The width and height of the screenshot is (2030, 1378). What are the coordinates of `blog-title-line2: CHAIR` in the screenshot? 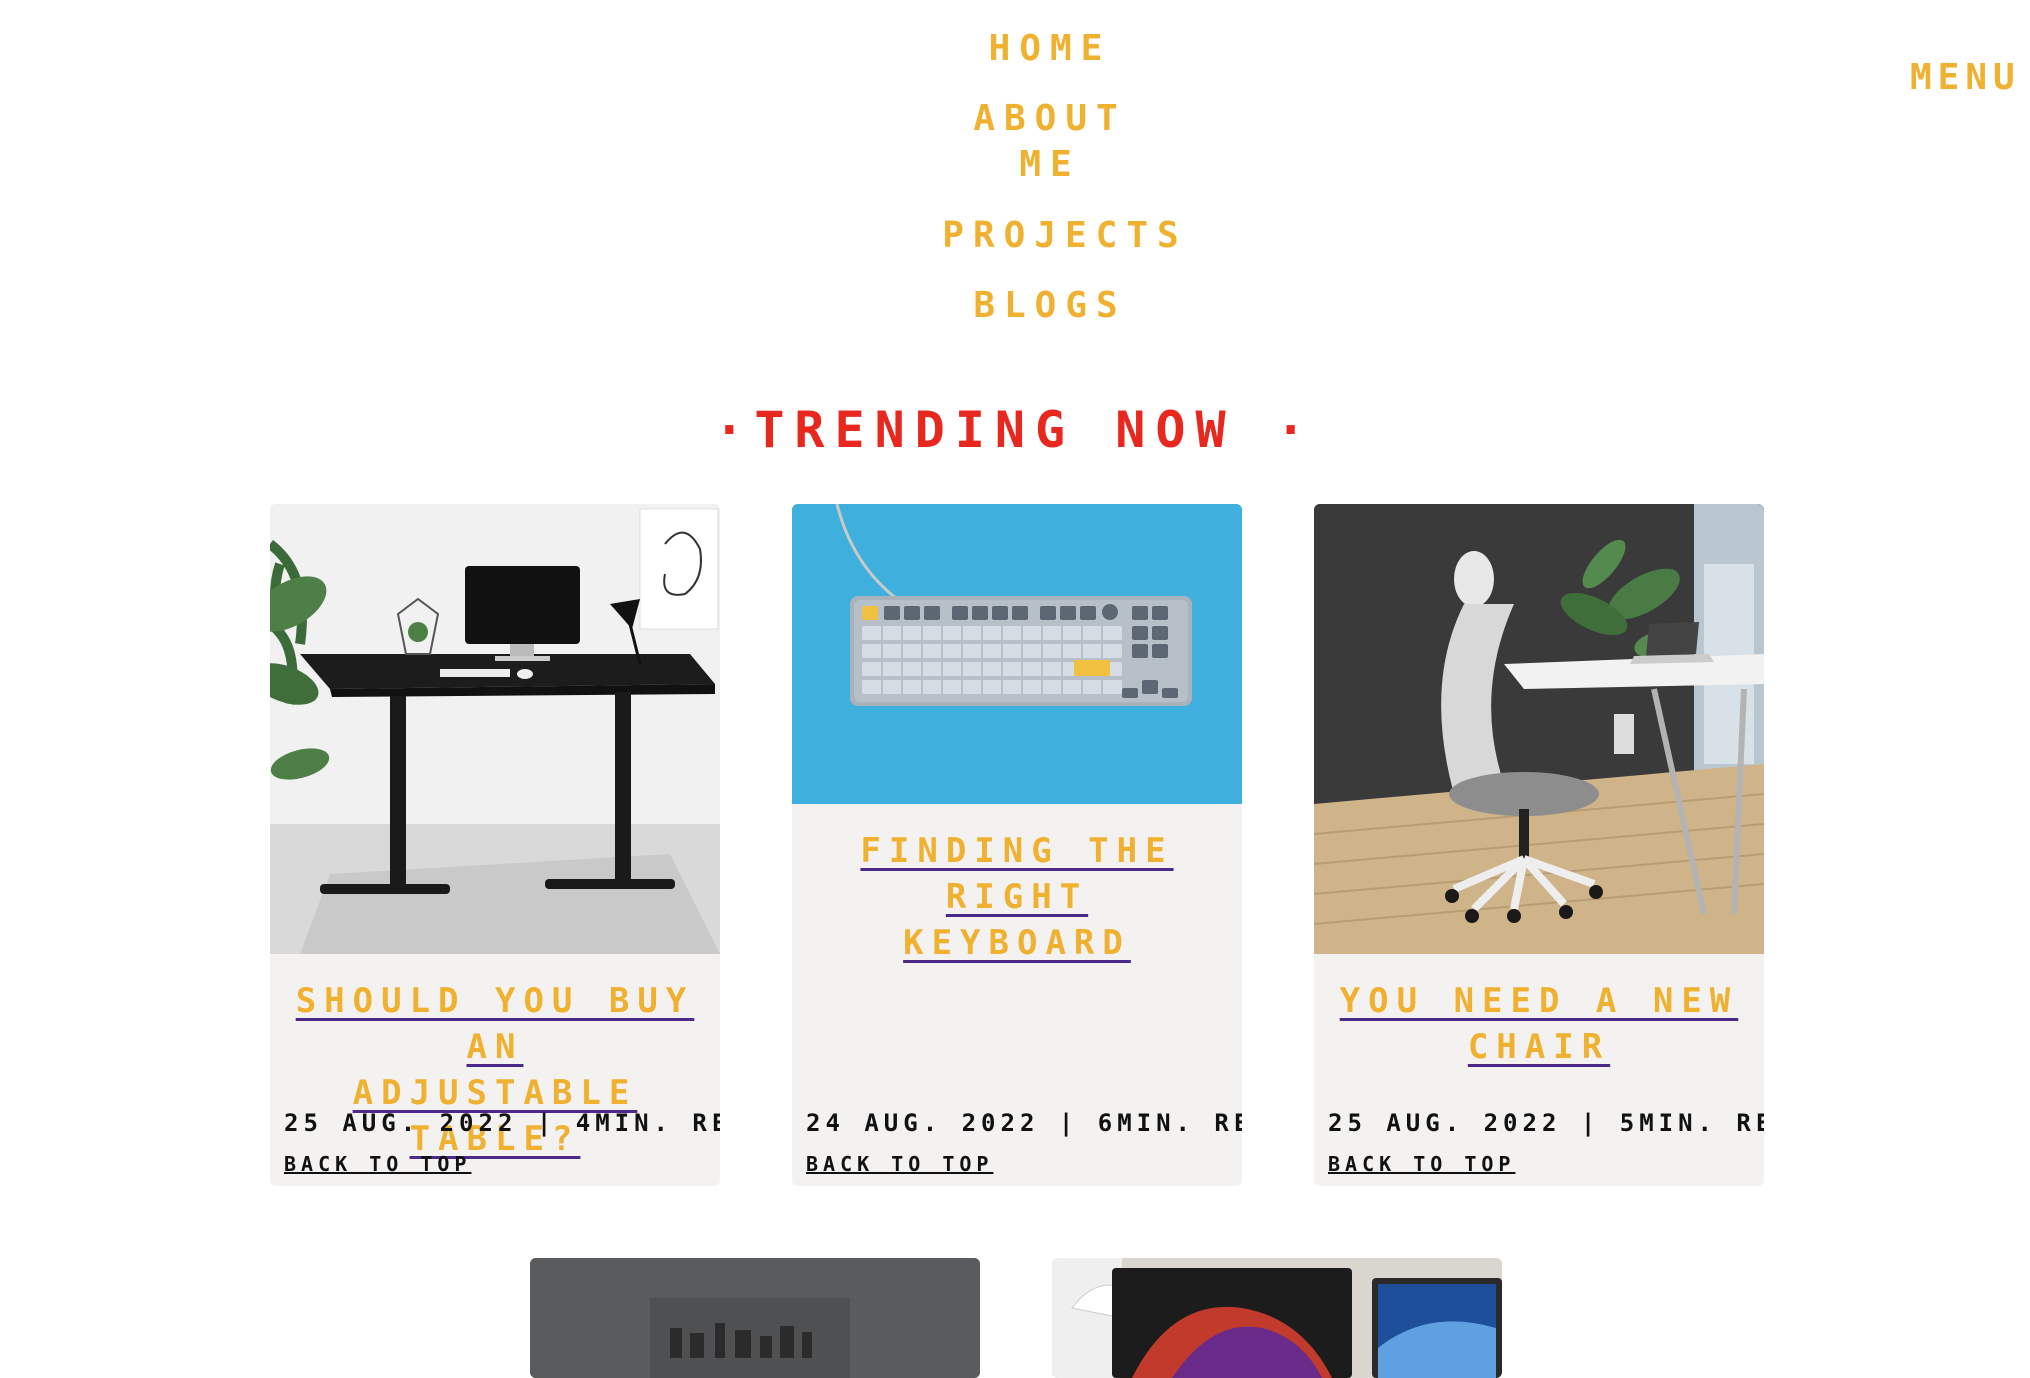 It's located at (1539, 1047).